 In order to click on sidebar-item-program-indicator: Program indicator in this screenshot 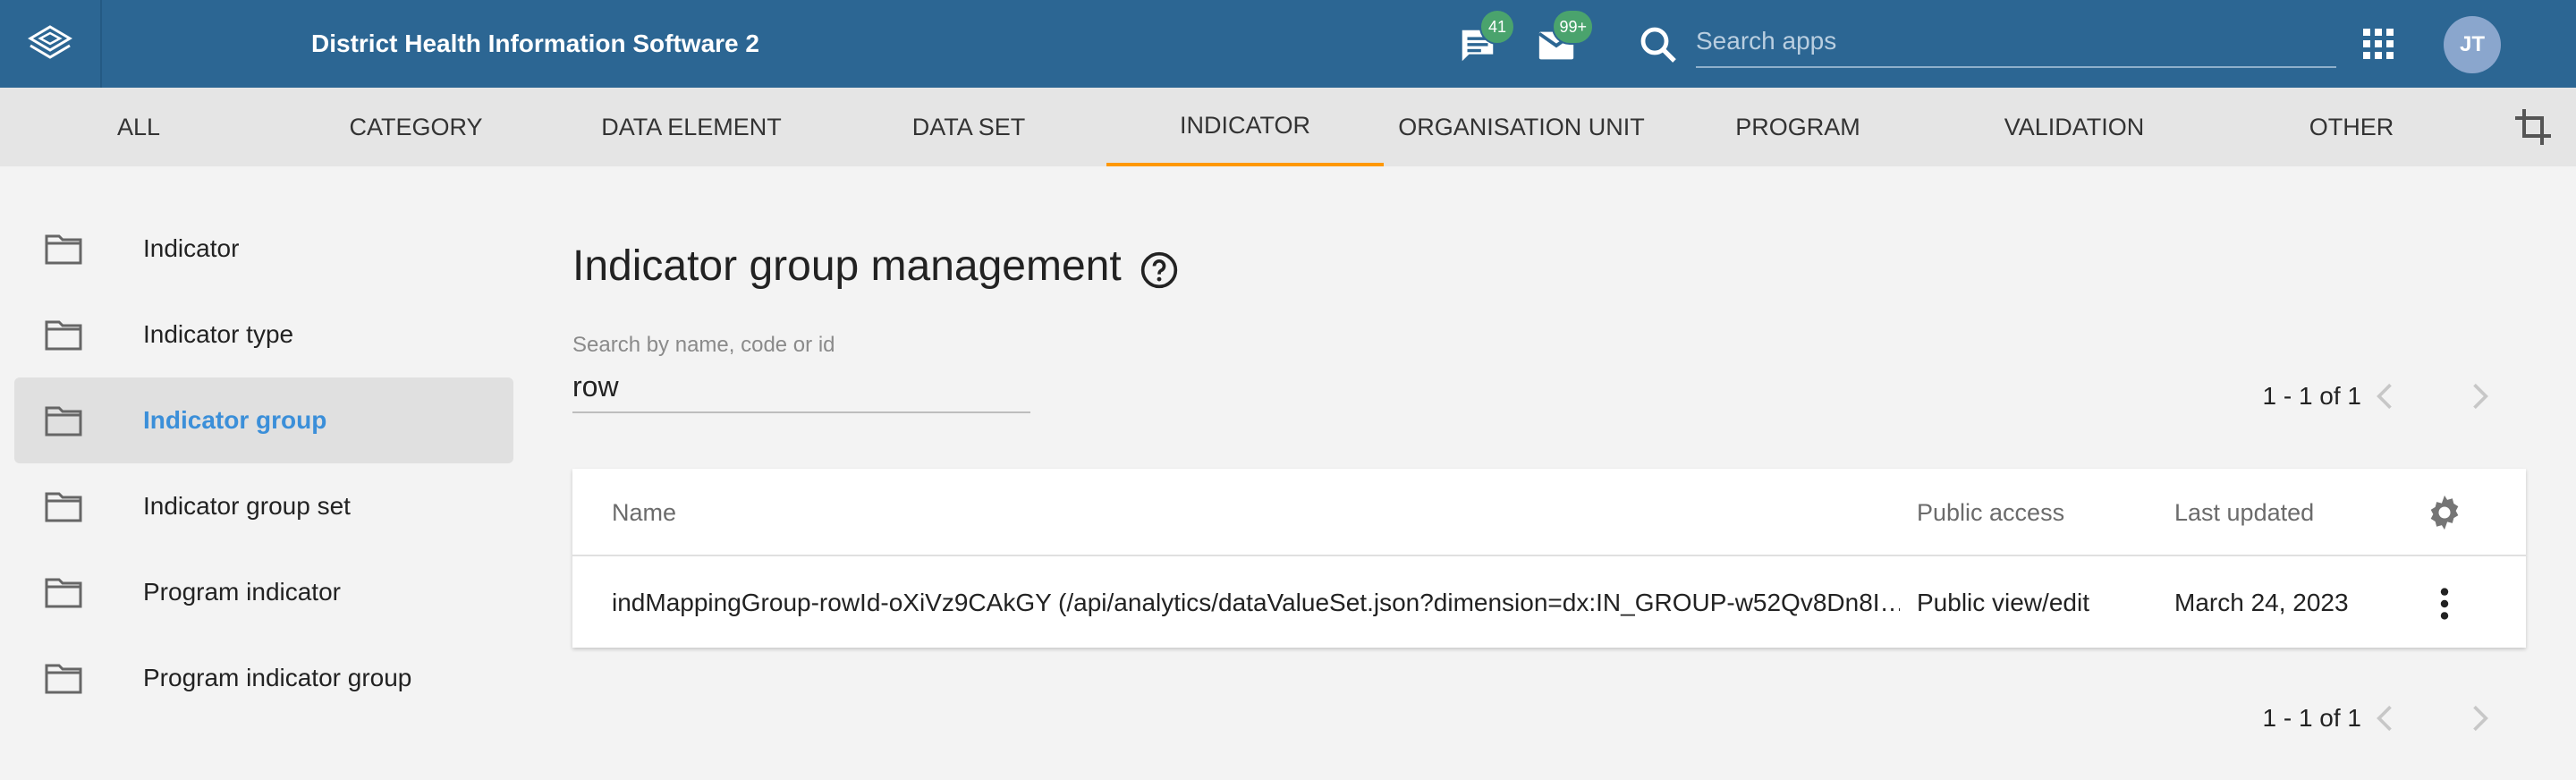, I will do `click(263, 592)`.